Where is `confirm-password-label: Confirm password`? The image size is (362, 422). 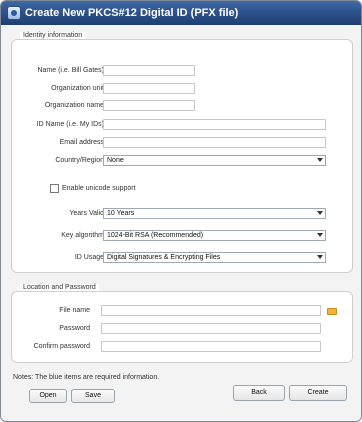
confirm-password-label: Confirm password is located at coordinates (61, 346).